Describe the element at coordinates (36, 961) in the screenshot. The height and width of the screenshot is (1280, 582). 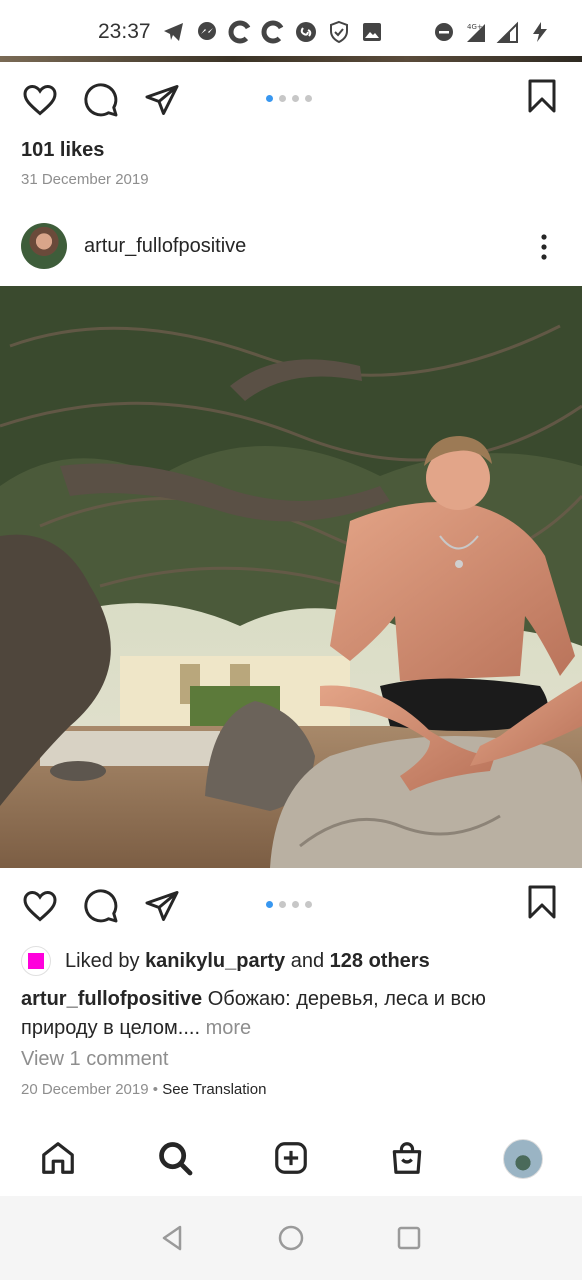
I see `liker-avatar` at that location.